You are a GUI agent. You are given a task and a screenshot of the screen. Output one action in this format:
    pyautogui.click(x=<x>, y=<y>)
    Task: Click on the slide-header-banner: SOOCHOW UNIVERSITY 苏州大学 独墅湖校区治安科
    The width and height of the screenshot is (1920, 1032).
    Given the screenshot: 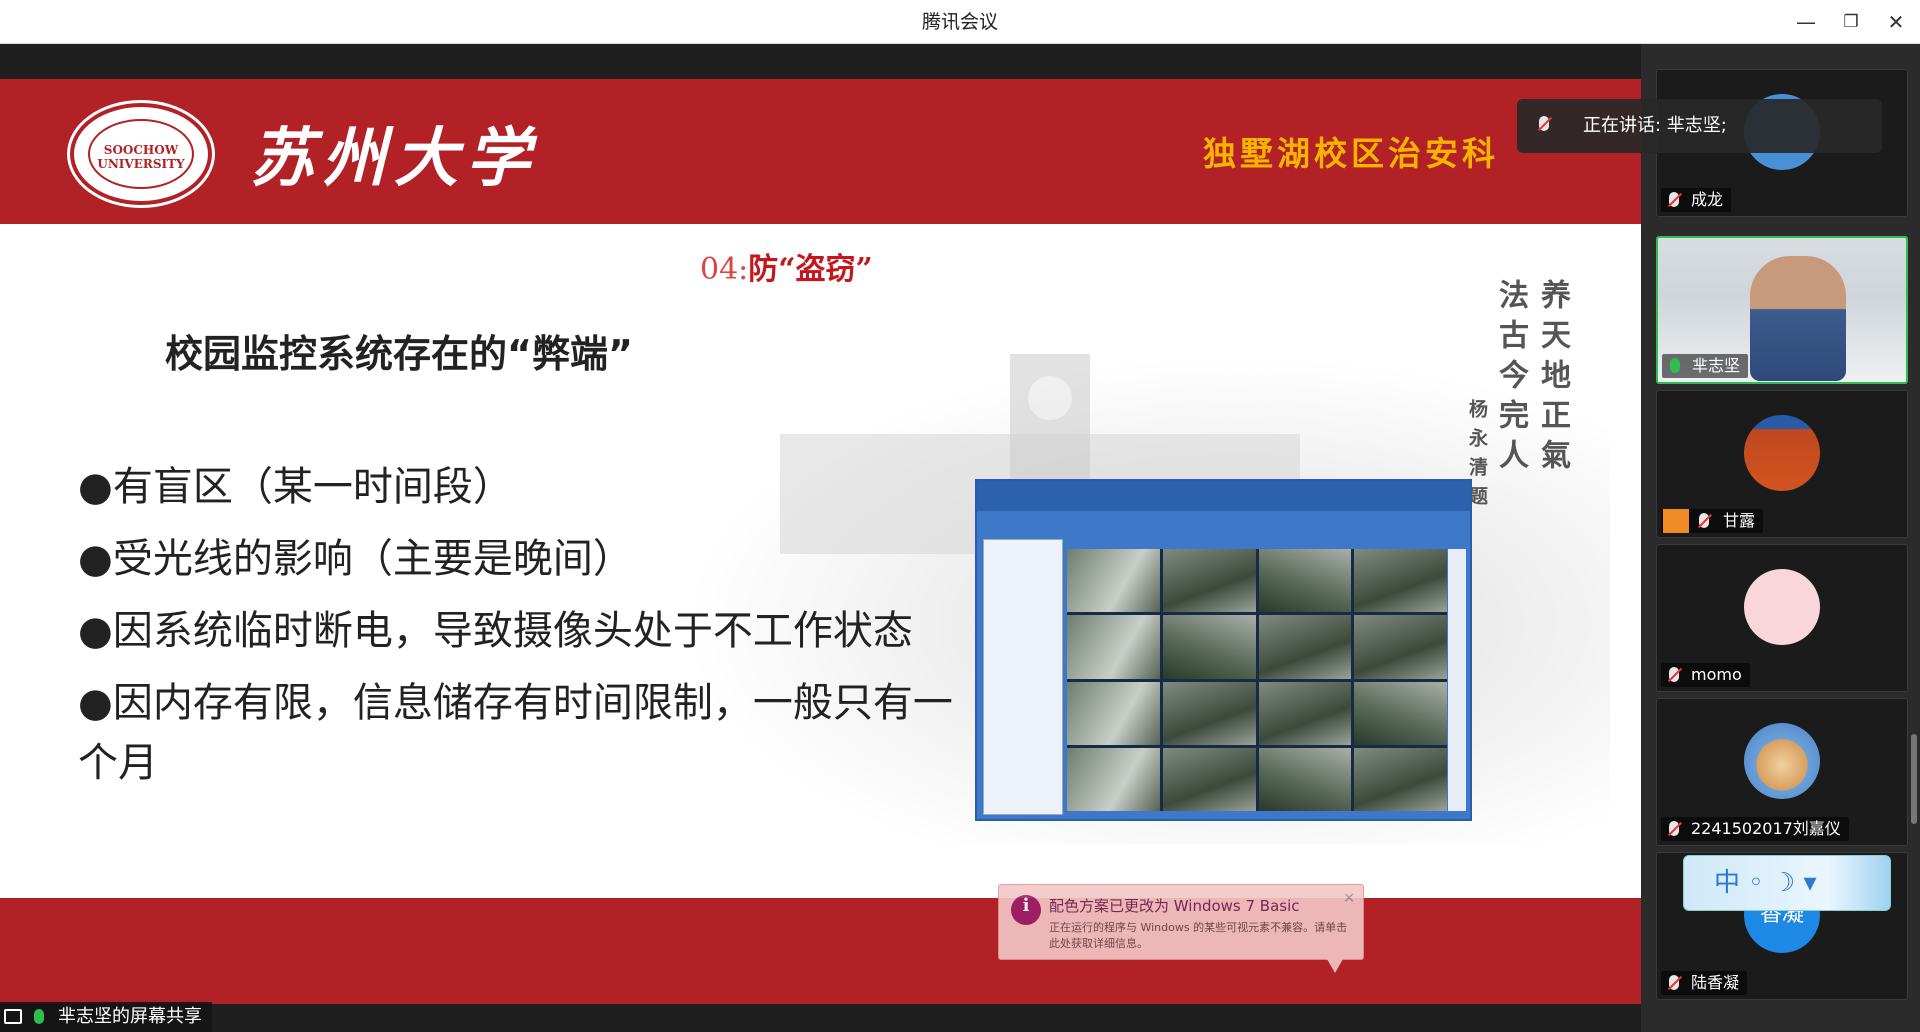 What is the action you would take?
    pyautogui.click(x=820, y=151)
    